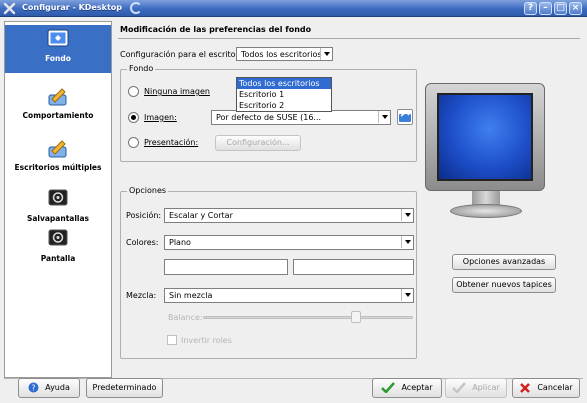  I want to click on cancel-x-icon, so click(525, 387).